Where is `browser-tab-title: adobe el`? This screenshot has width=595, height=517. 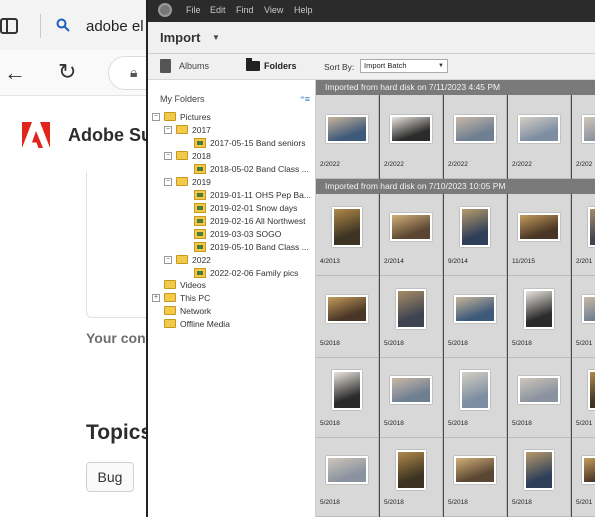
browser-tab-title: adobe el is located at coordinates (115, 26).